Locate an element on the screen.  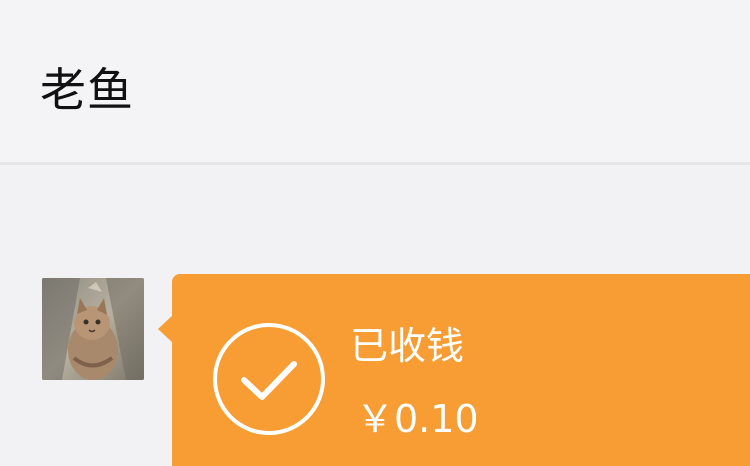
cat-avatar-image is located at coordinates (93, 329).